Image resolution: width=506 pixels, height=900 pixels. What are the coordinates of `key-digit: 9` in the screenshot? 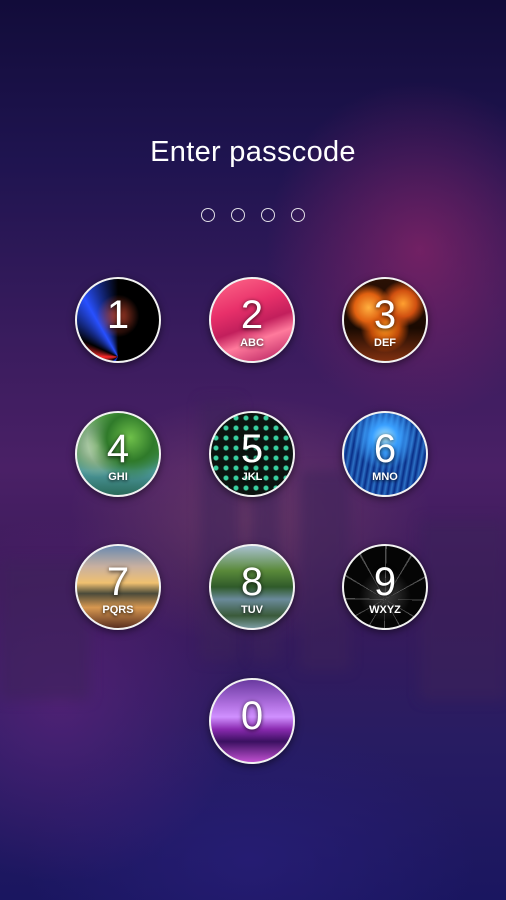 It's located at (385, 582).